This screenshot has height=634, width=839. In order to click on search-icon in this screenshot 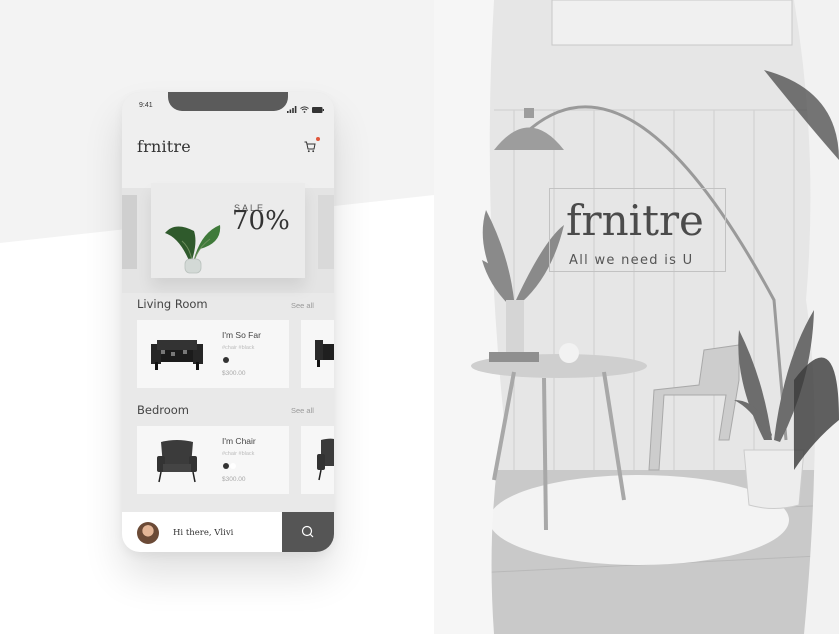, I will do `click(307, 531)`.